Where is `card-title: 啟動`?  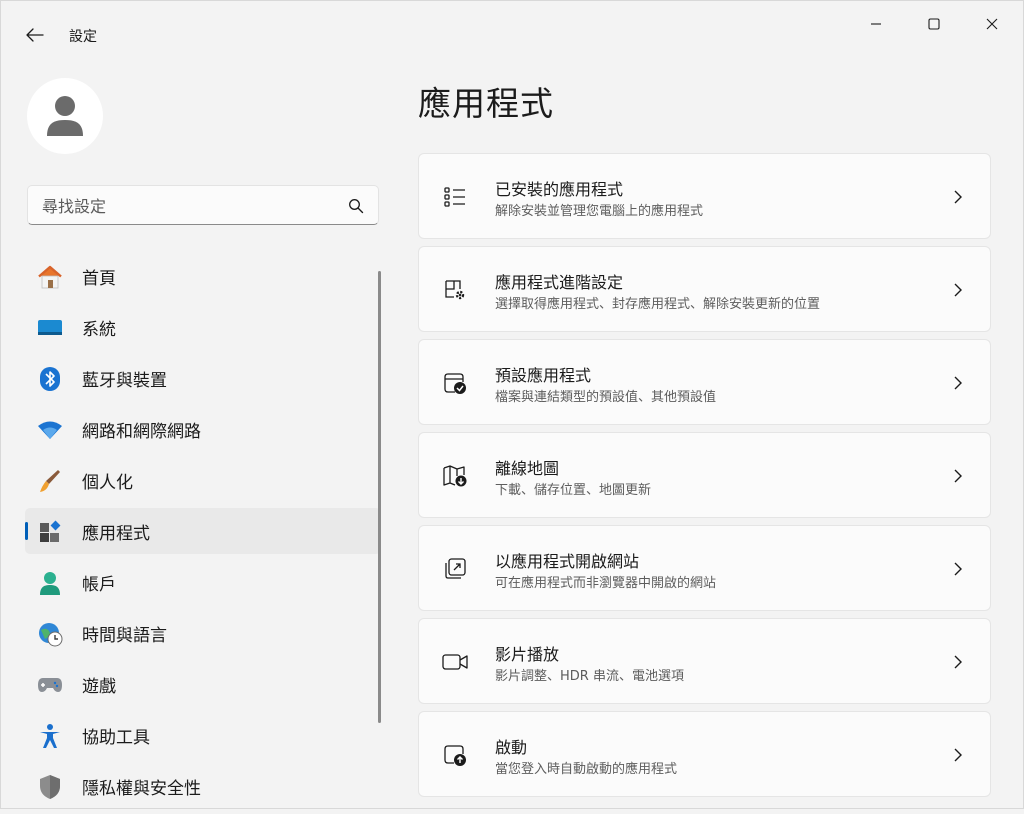 card-title: 啟動 is located at coordinates (511, 747).